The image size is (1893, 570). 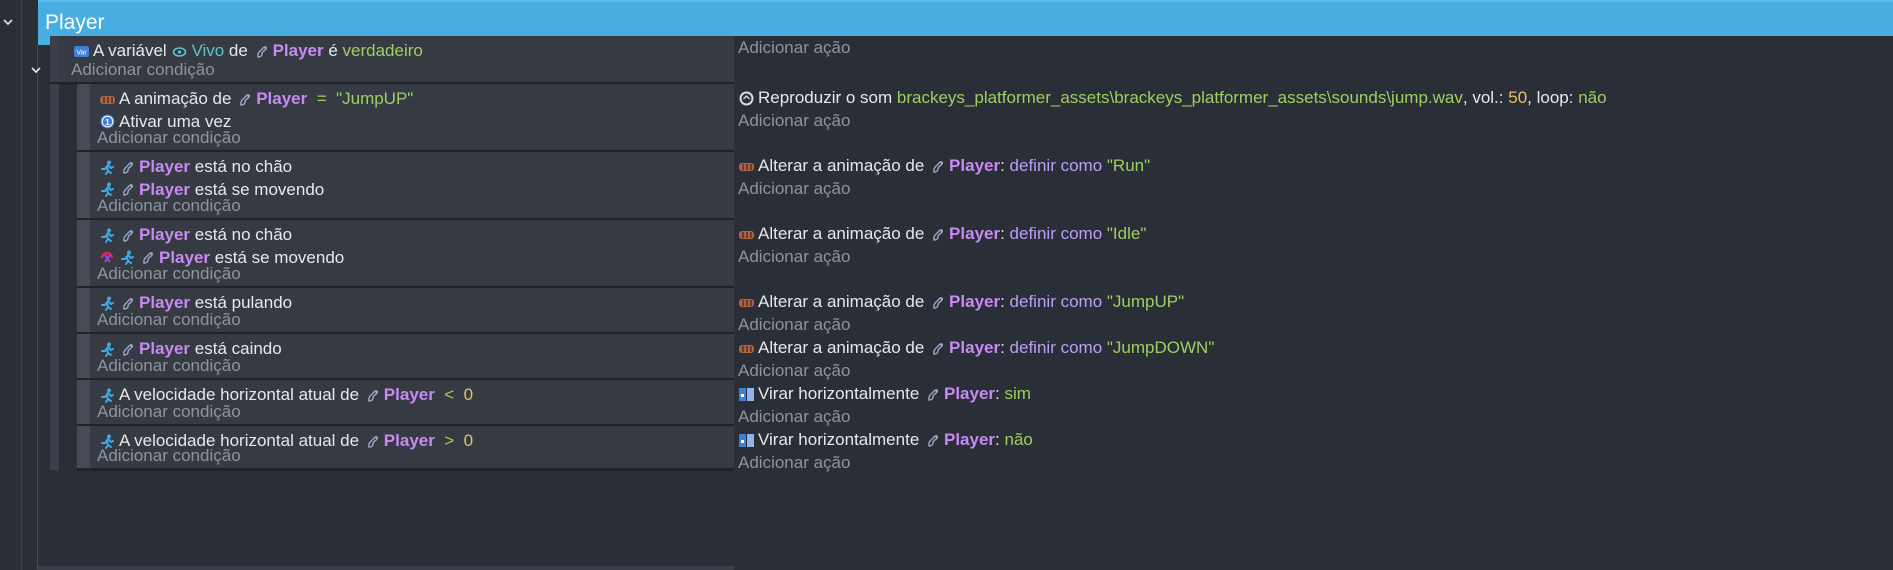 I want to click on condition: A animação de Player = "JumpUP", so click(x=256, y=99).